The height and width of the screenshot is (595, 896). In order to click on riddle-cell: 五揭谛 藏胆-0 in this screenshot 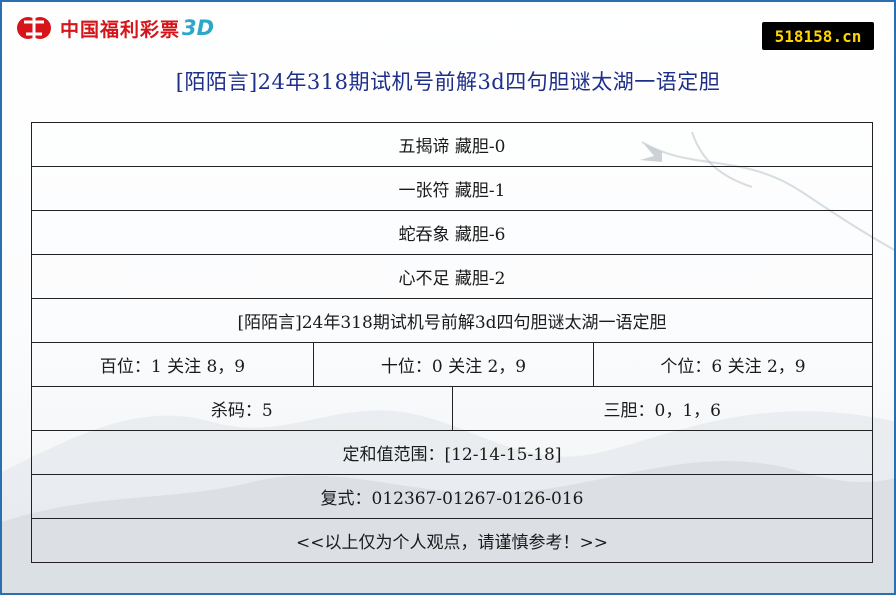, I will do `click(452, 147)`.